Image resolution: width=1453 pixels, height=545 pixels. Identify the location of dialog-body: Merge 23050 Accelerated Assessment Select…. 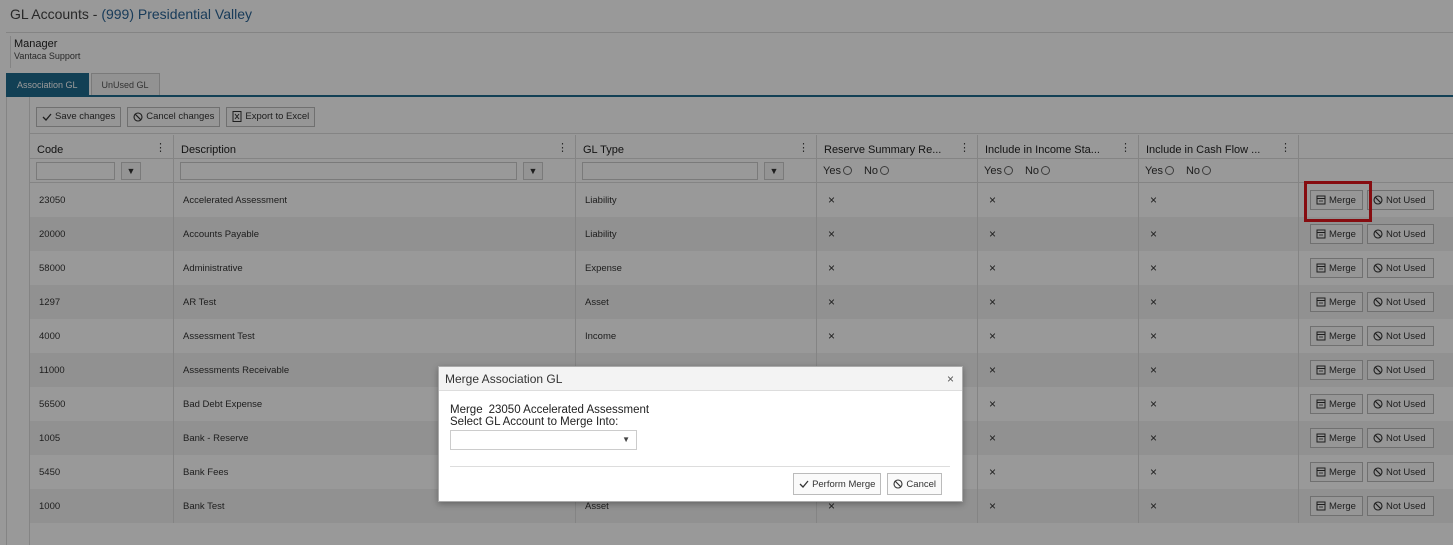
(700, 420).